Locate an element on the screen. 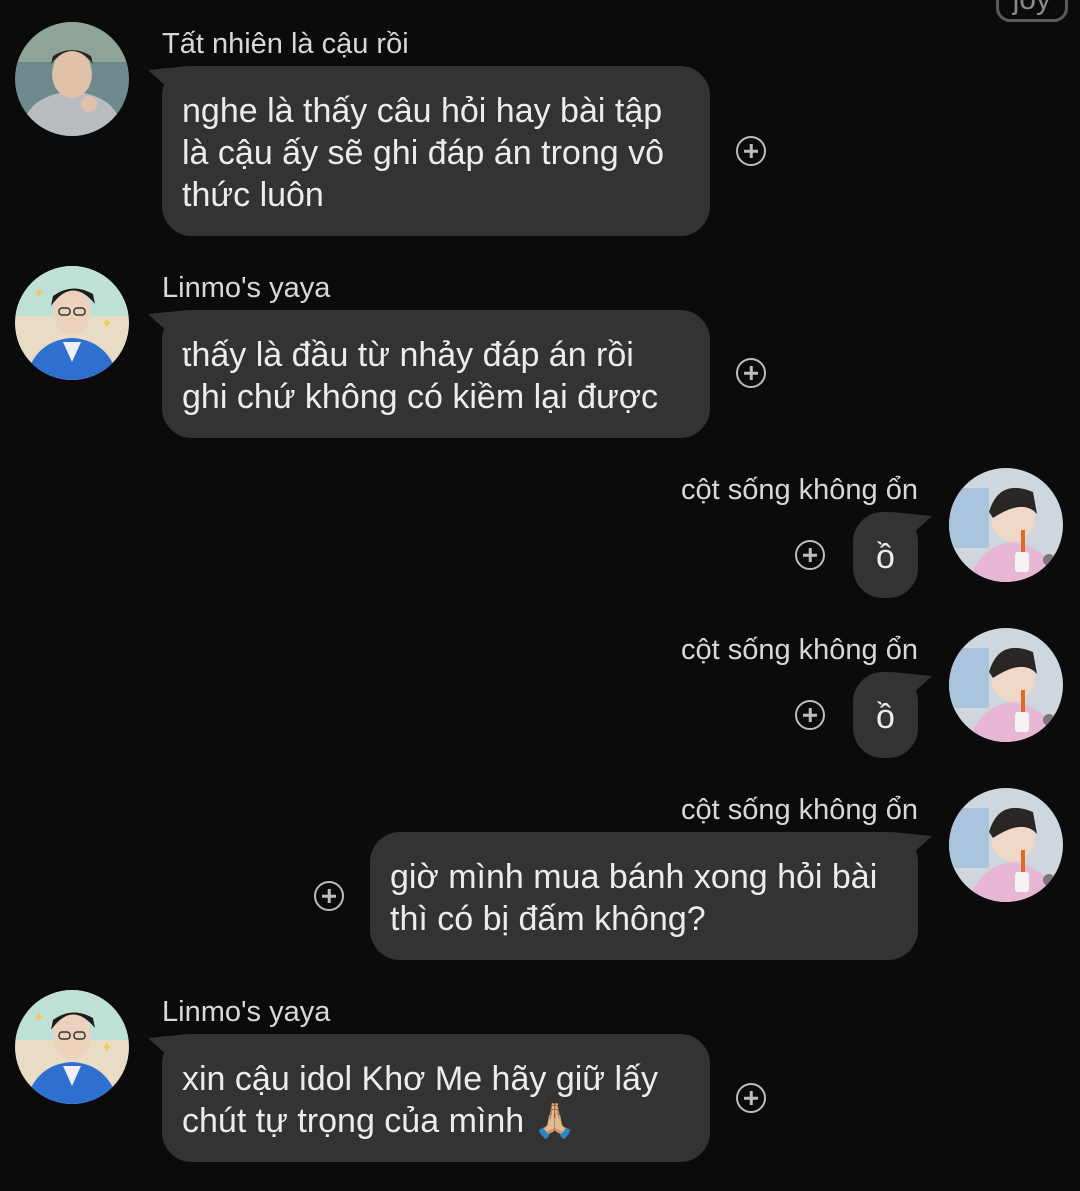 The width and height of the screenshot is (1080, 1191). message-text: chút tự trọng của mình 🙏🏼 is located at coordinates (379, 1121).